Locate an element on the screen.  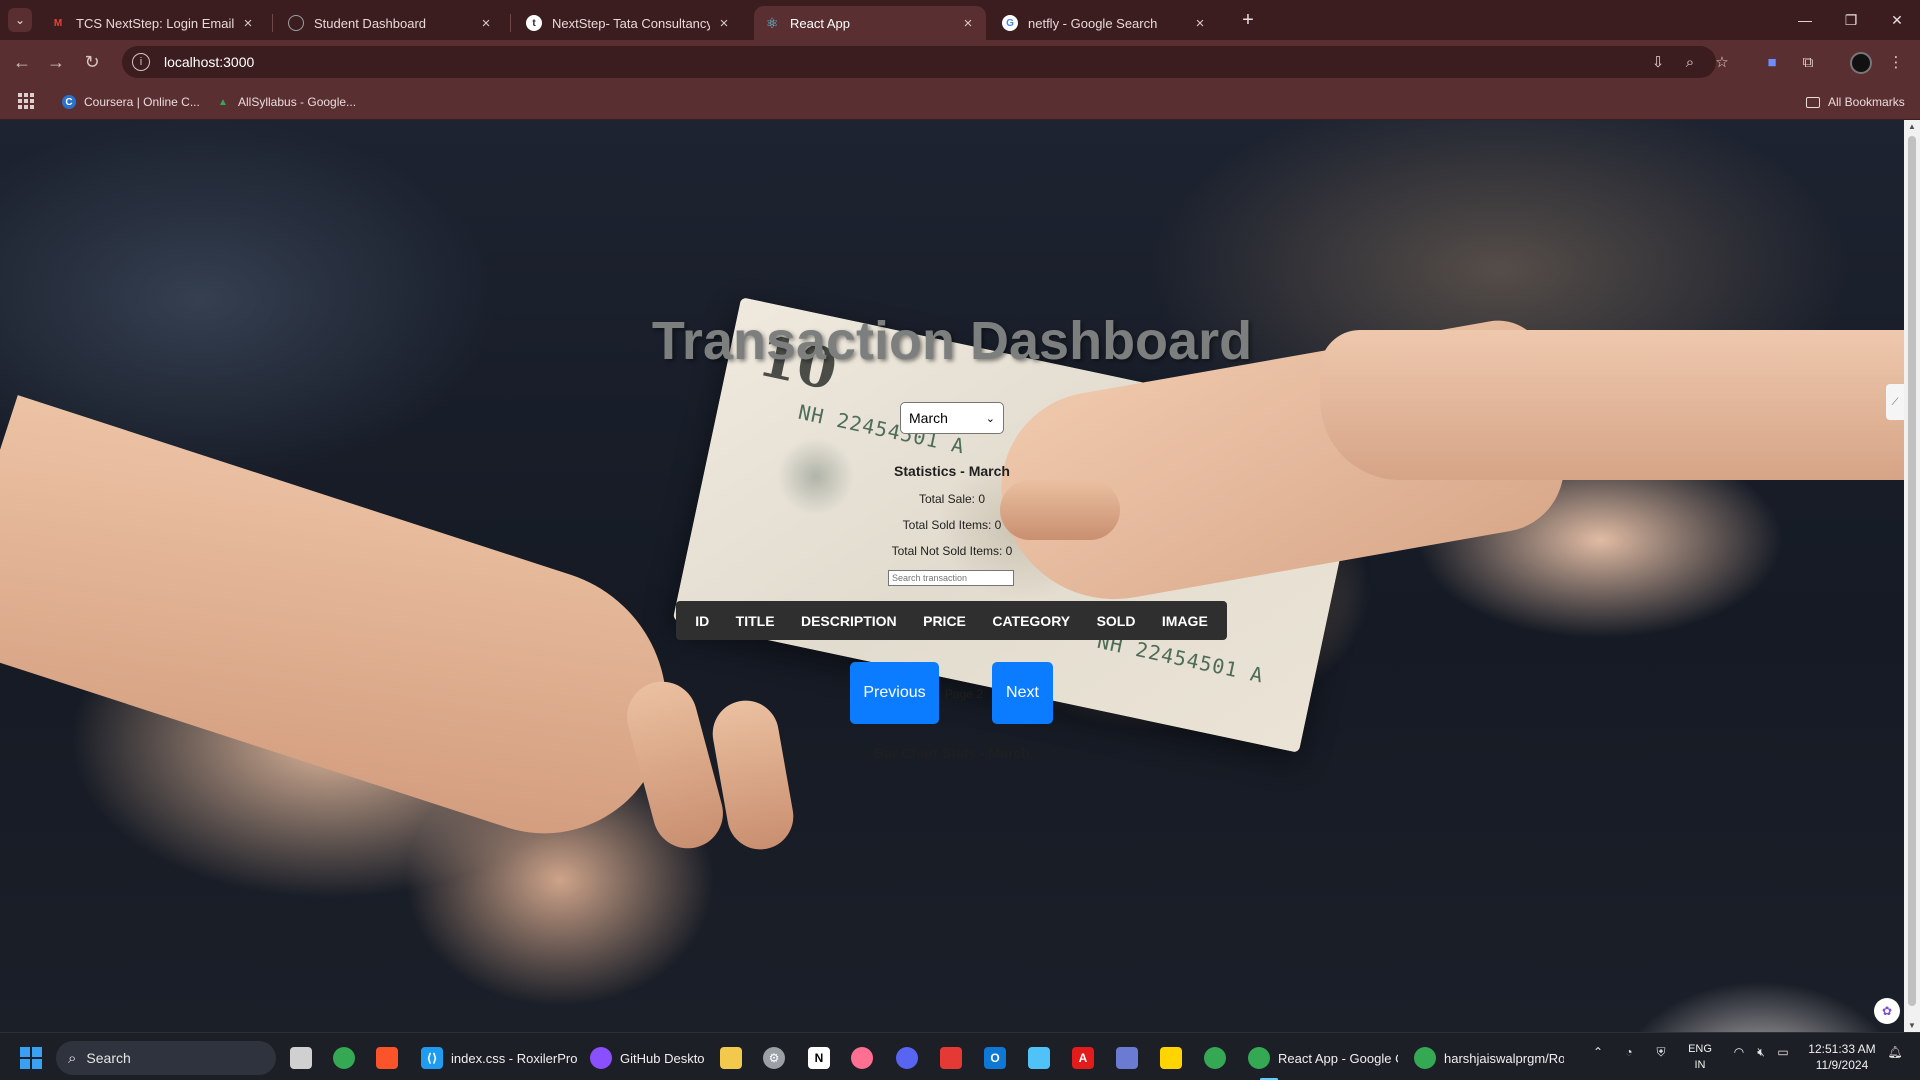
windows-start-icon is located at coordinates (31, 1058).